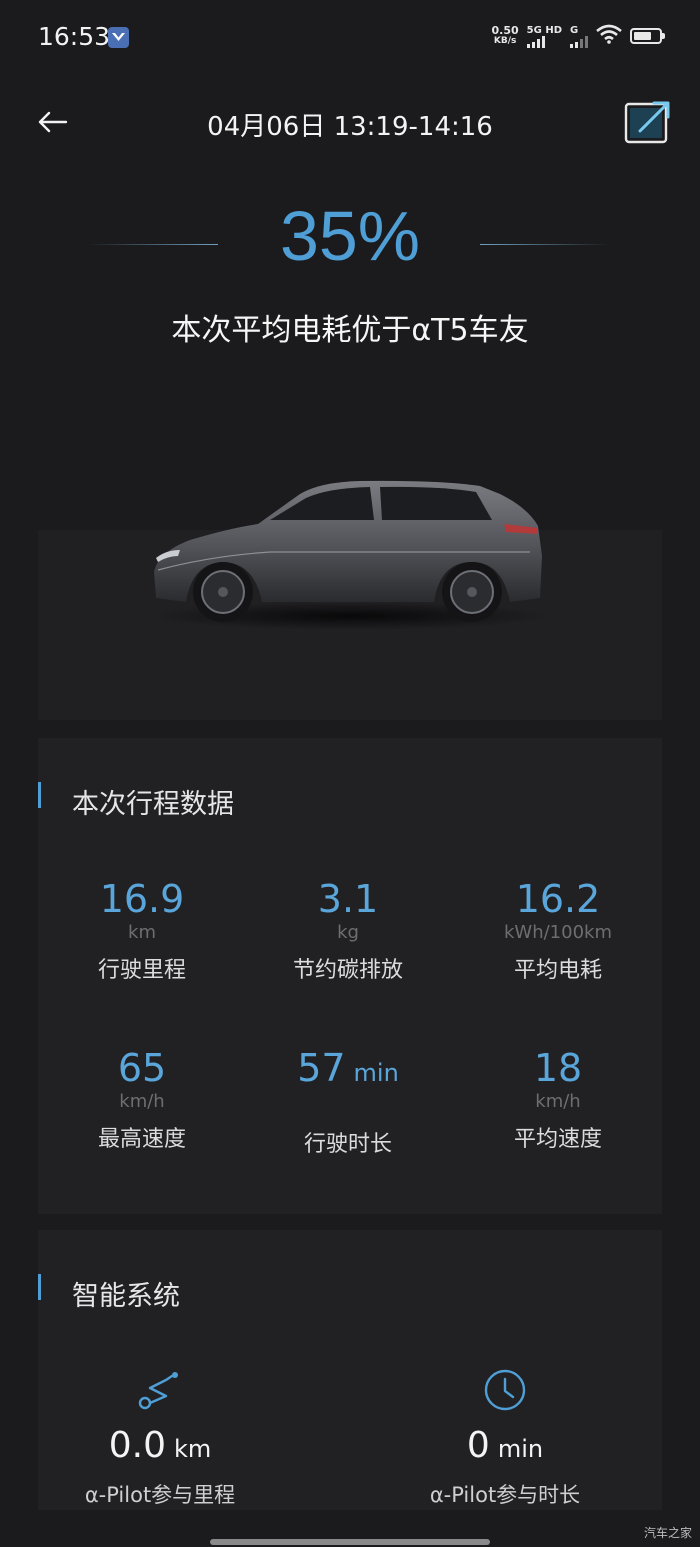 The width and height of the screenshot is (700, 1547). What do you see at coordinates (505, 41) in the screenshot?
I see `network-speed-unit: KB/s` at bounding box center [505, 41].